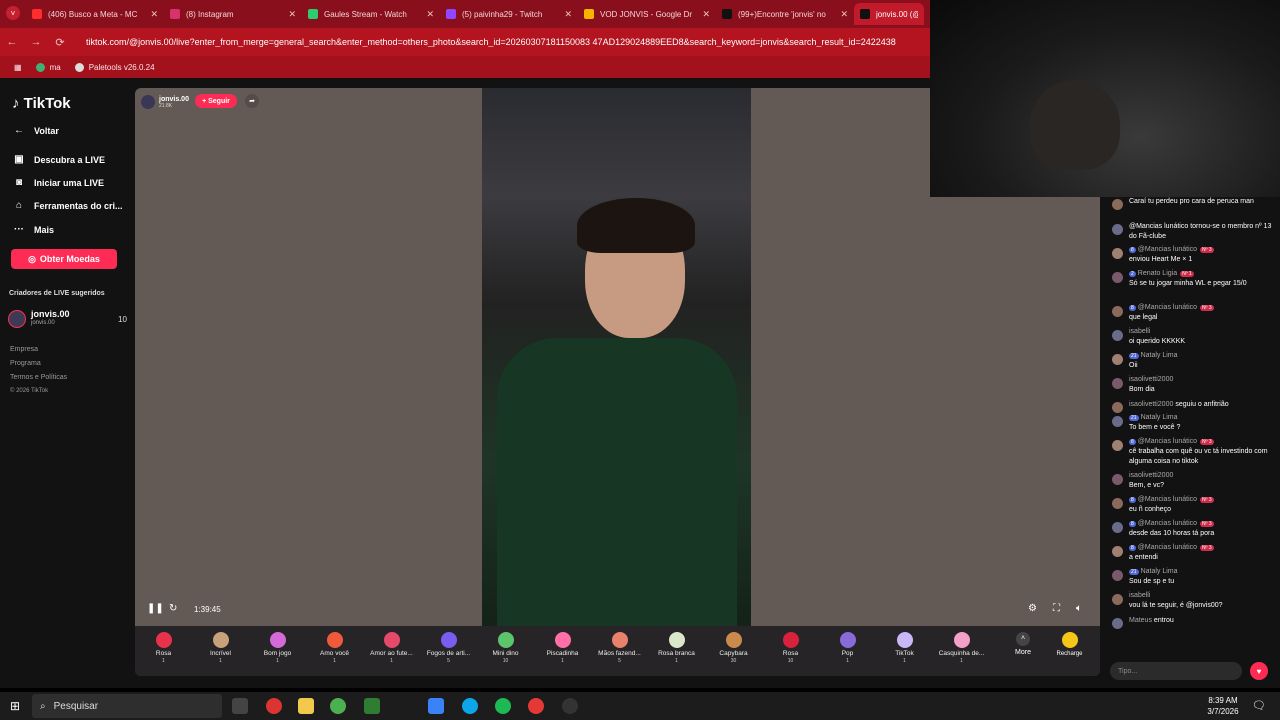 The image size is (1280, 720). I want to click on taskbar-search: ⌕ Pesquisar, so click(127, 706).